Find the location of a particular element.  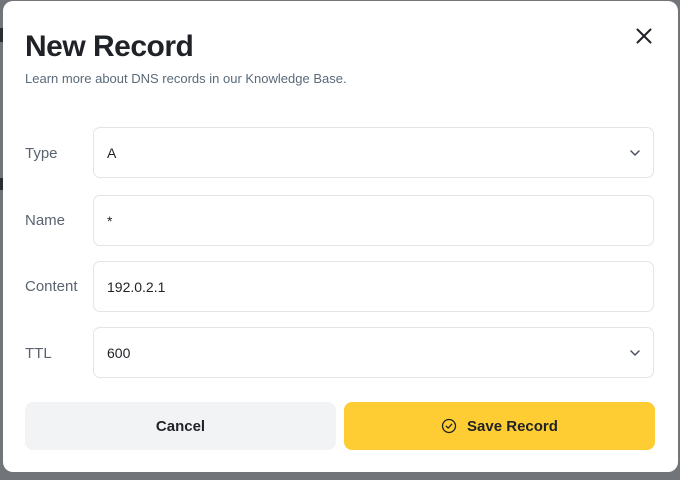

content-input-value: 192.0.2.1 is located at coordinates (136, 286).